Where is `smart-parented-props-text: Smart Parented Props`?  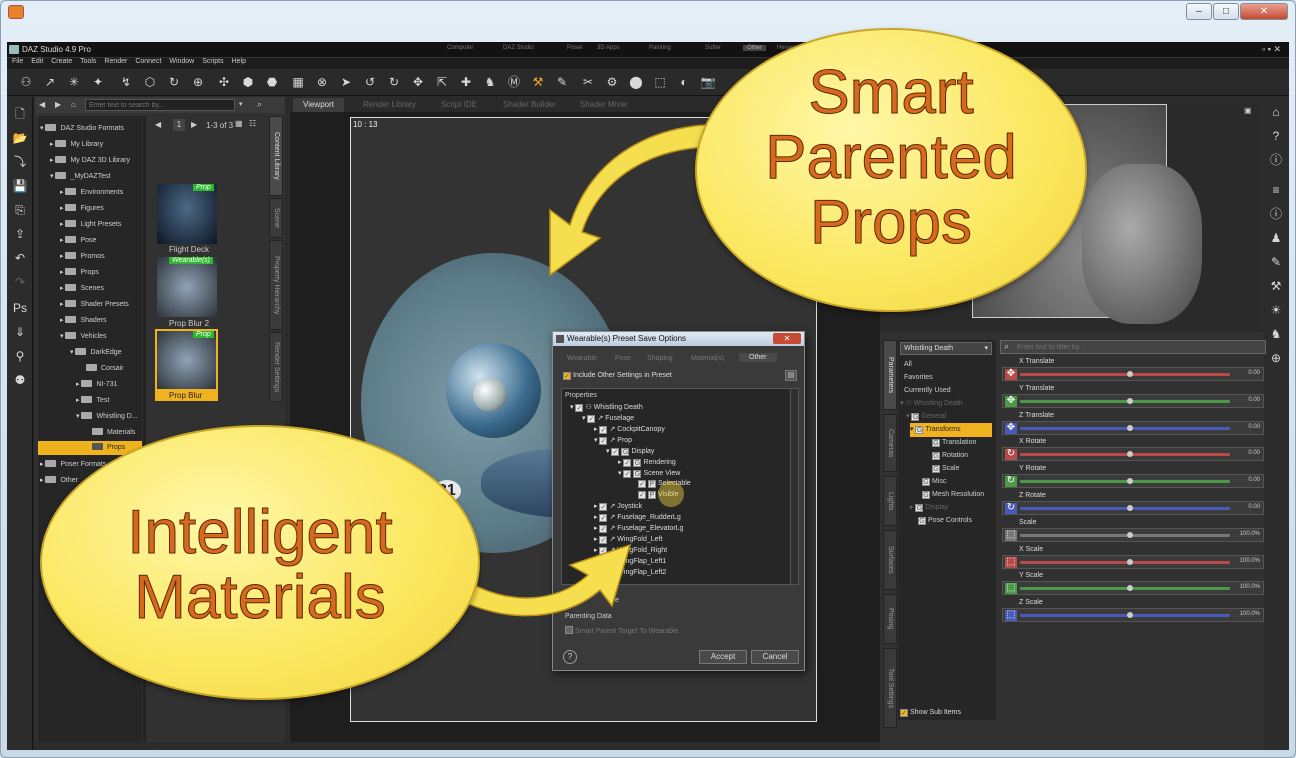 smart-parented-props-text: Smart Parented Props is located at coordinates (891, 158).